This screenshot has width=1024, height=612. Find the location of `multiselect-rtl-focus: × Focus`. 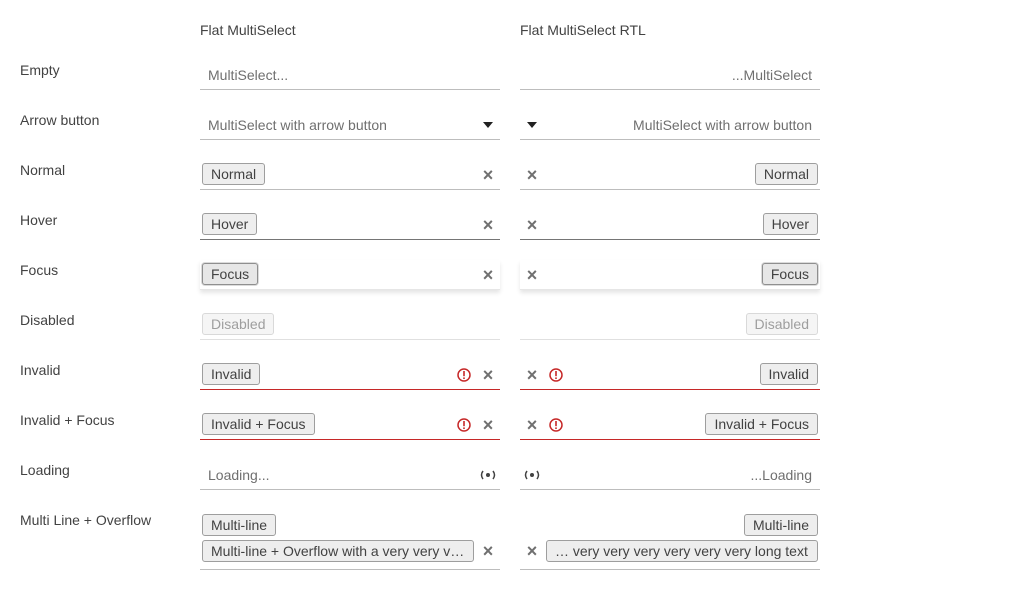

multiselect-rtl-focus: × Focus is located at coordinates (670, 275).